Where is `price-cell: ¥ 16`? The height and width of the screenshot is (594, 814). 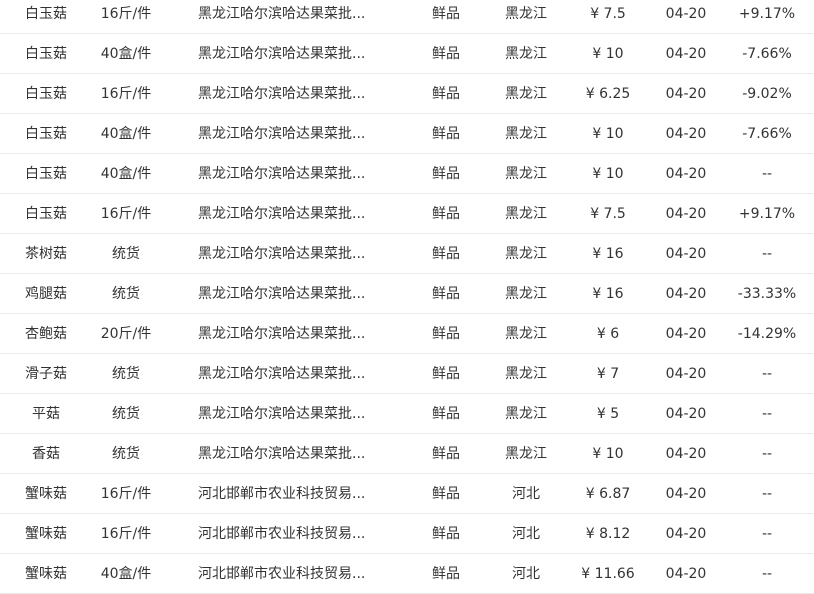
price-cell: ¥ 16 is located at coordinates (608, 294).